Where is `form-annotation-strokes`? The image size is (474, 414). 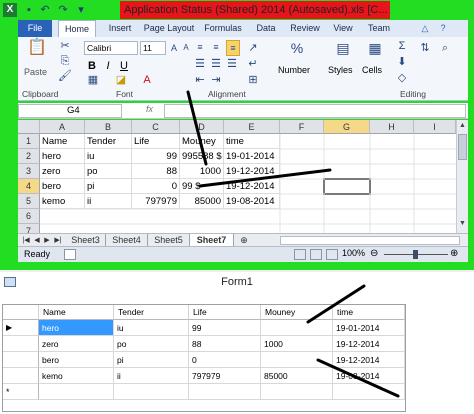
form-annotation-strokes is located at coordinates (353, 341).